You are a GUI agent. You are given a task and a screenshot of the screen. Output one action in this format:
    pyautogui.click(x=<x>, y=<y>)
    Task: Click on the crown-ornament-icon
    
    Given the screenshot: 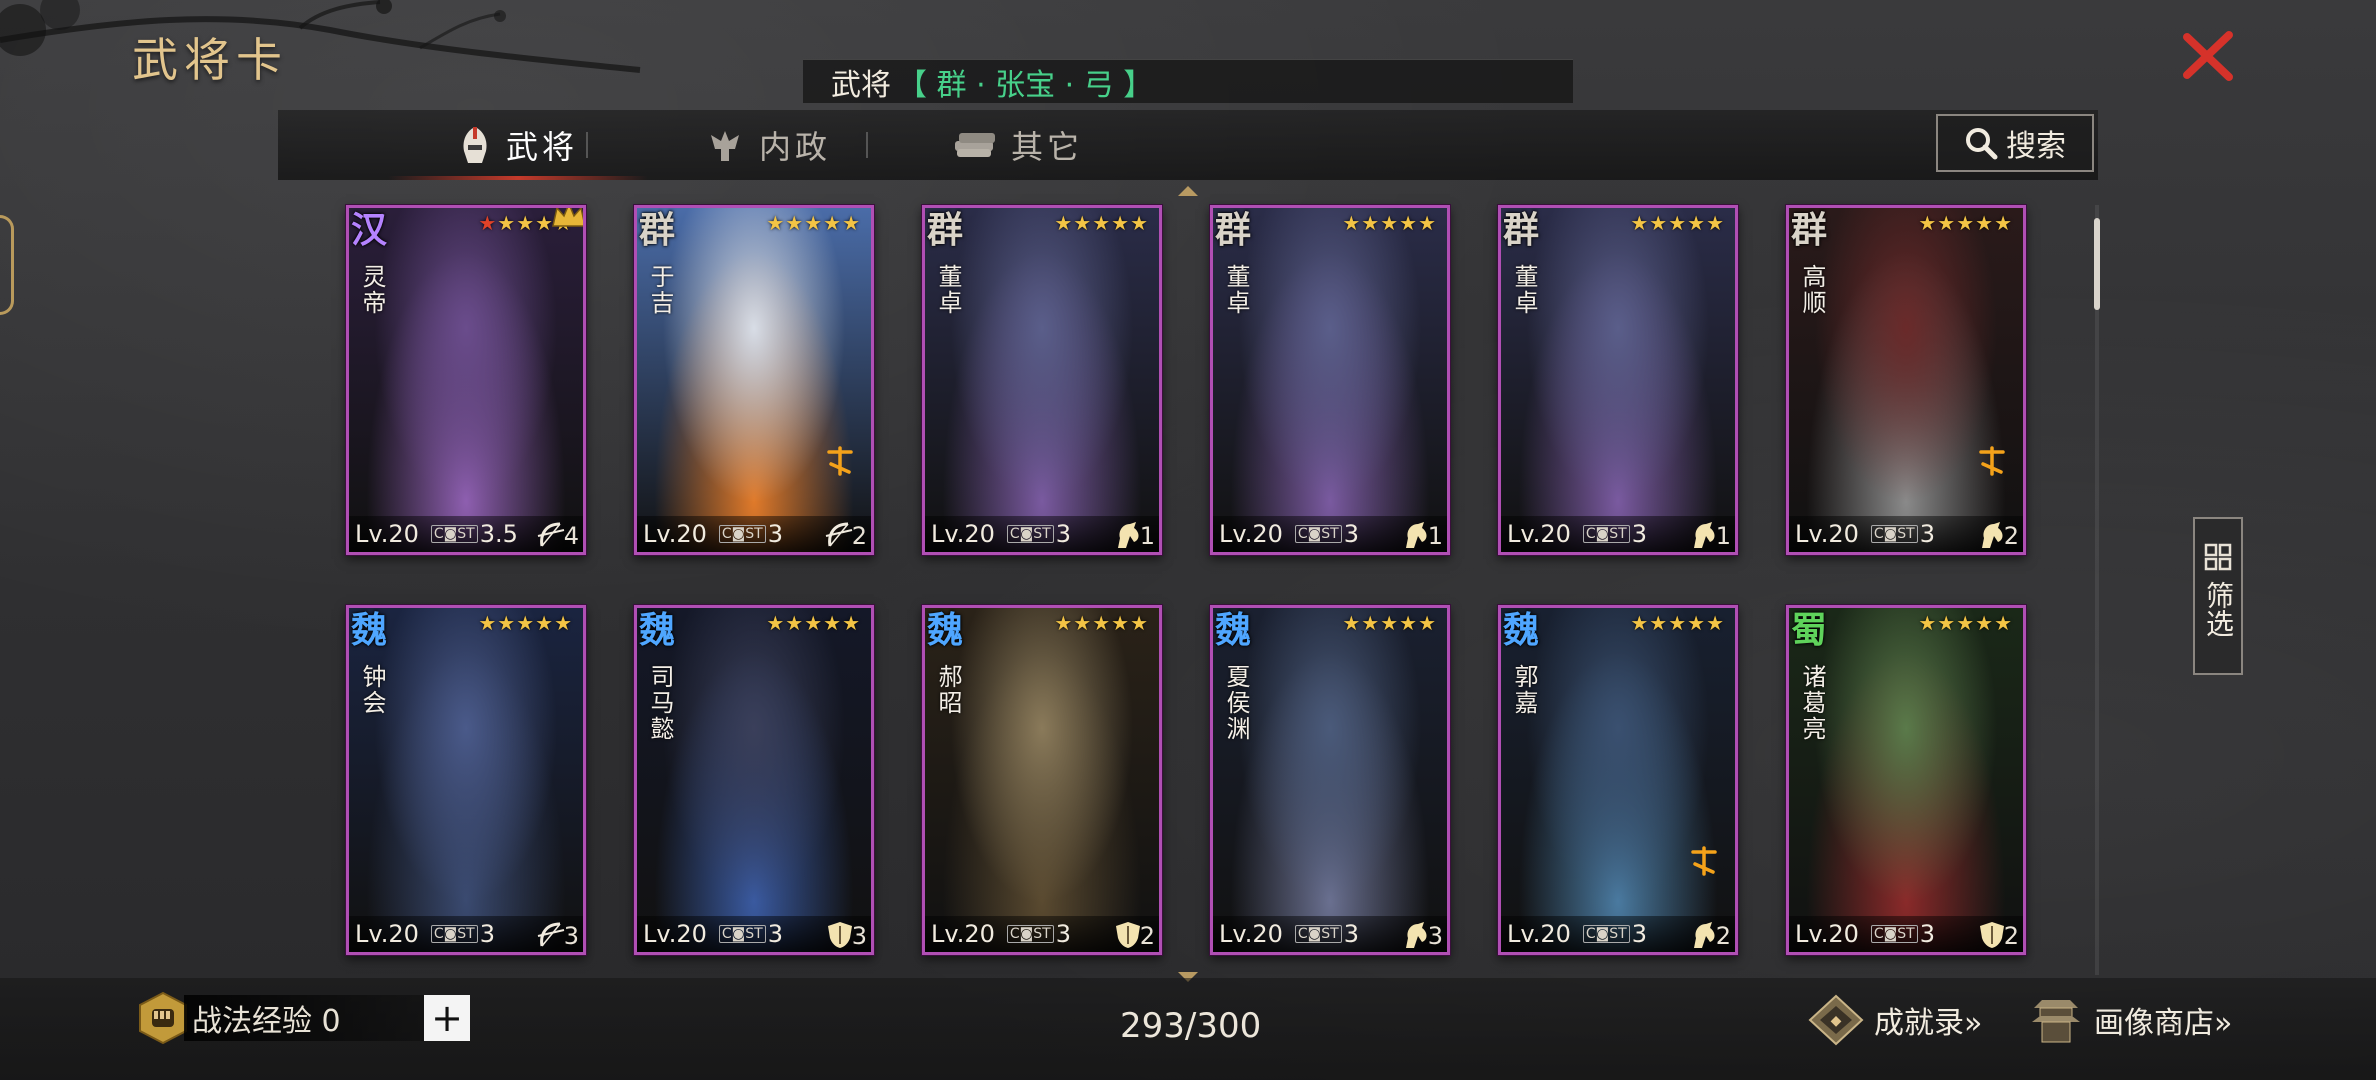 What is the action you would take?
    pyautogui.click(x=725, y=145)
    